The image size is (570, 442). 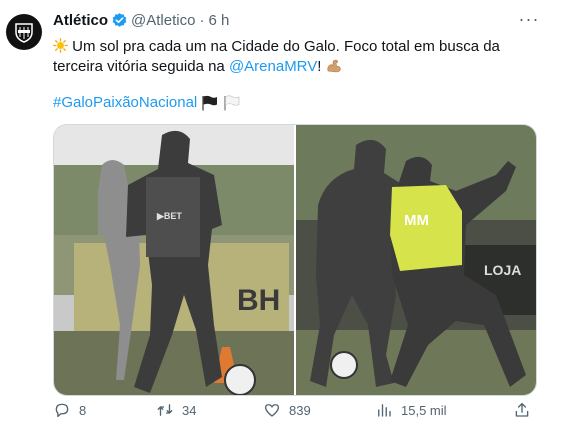 What do you see at coordinates (416, 220) in the screenshot?
I see `svg-text: MM` at bounding box center [416, 220].